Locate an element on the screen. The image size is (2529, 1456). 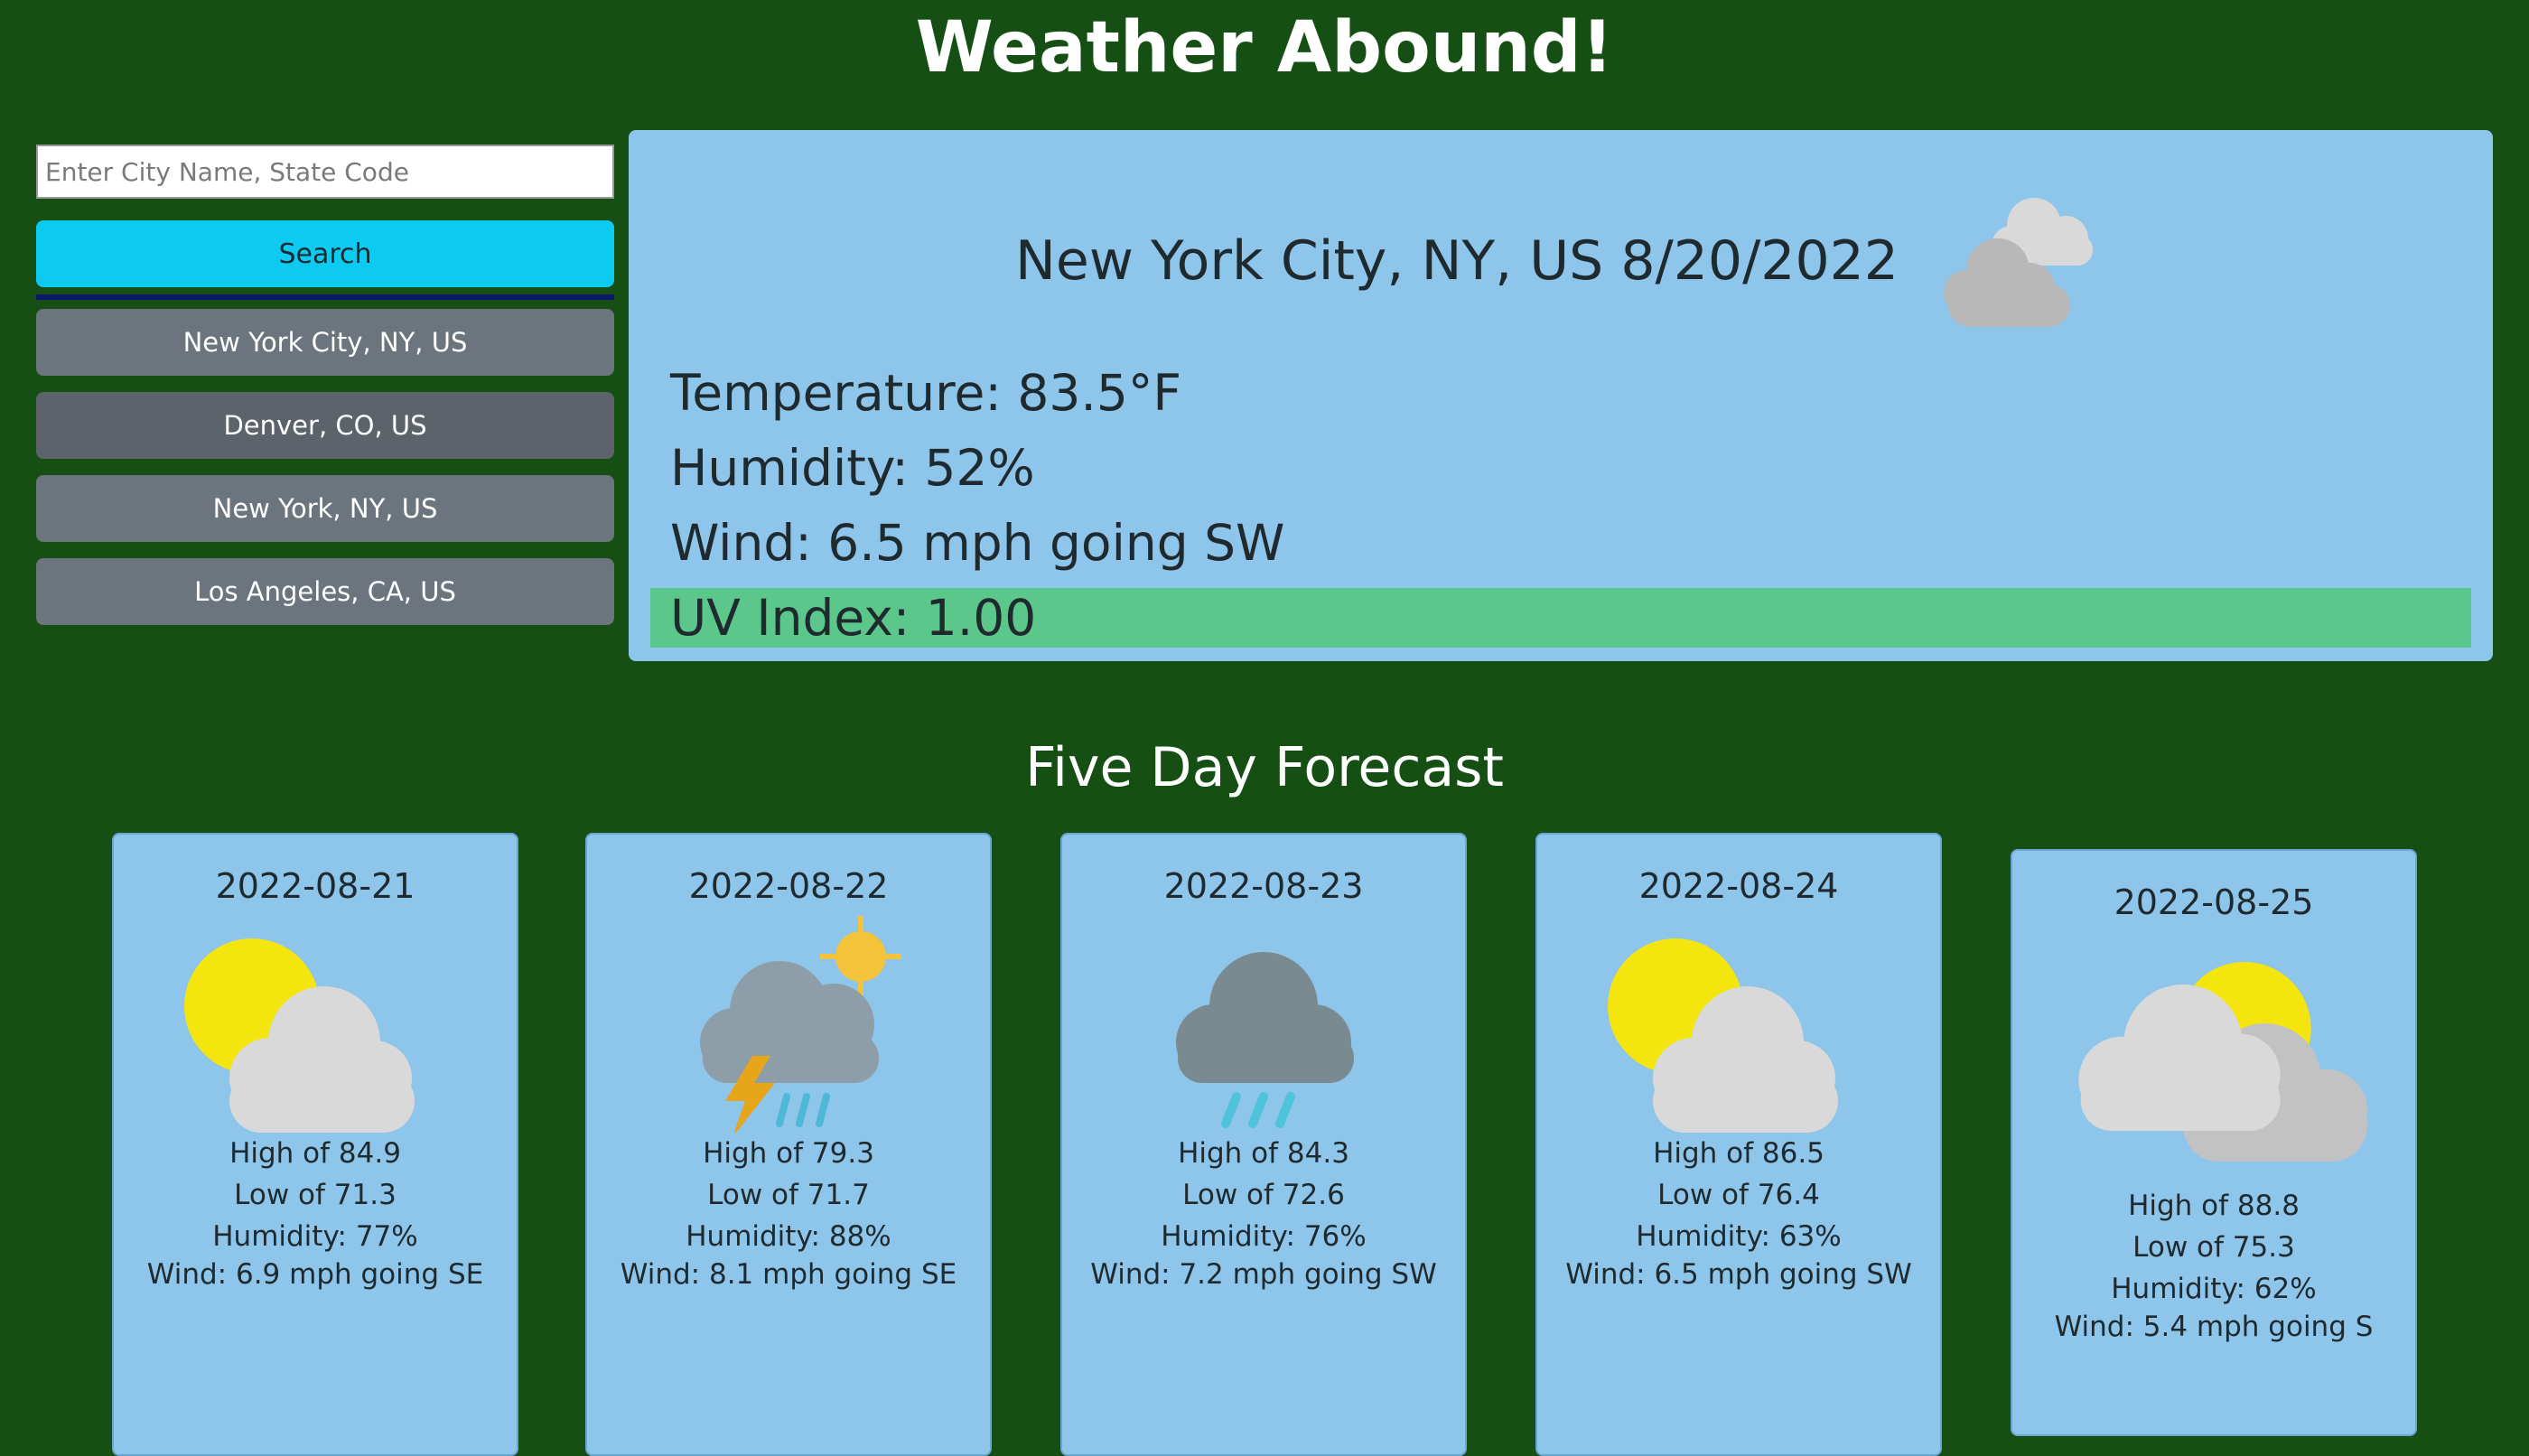
history-button-denver: Denver, CO, US is located at coordinates (325, 425).